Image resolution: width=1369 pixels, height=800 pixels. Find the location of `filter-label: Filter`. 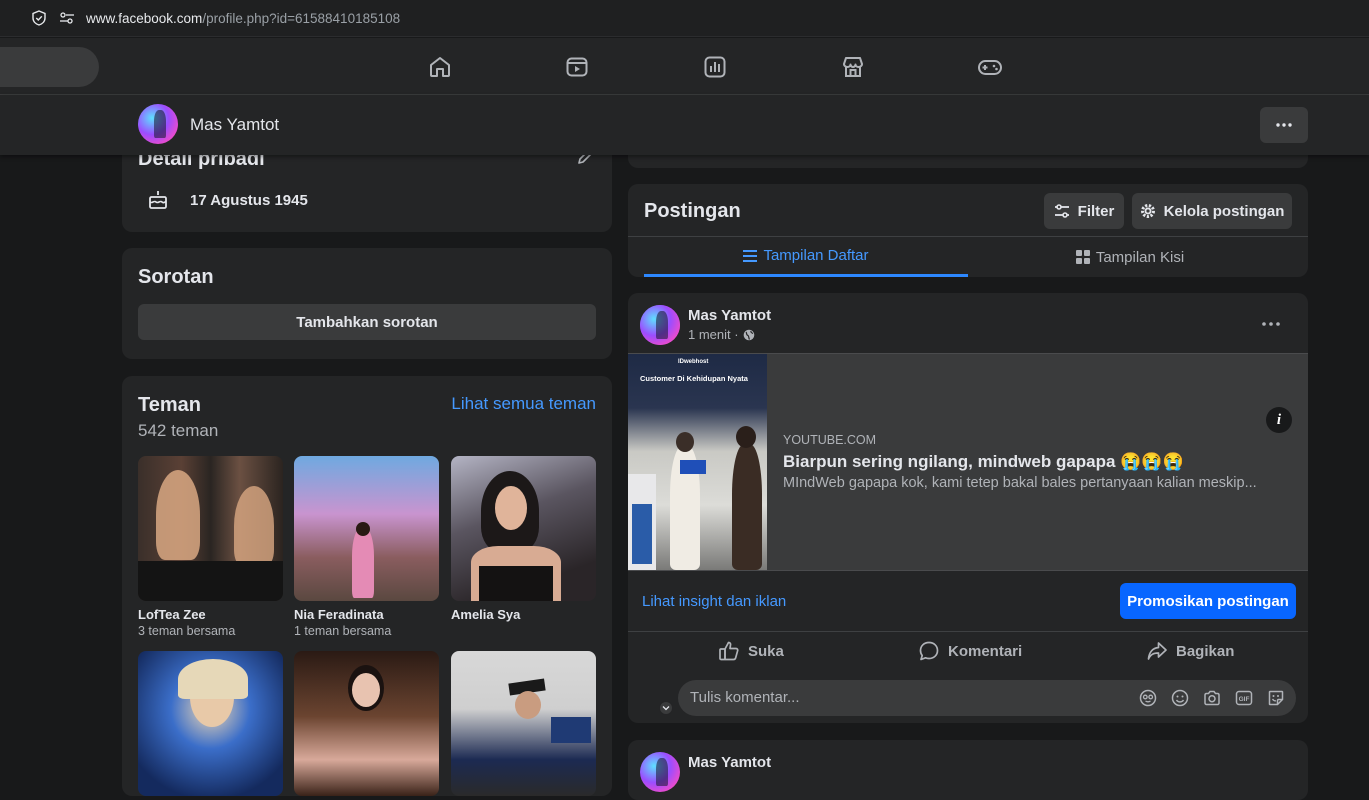

filter-label: Filter is located at coordinates (1096, 211).